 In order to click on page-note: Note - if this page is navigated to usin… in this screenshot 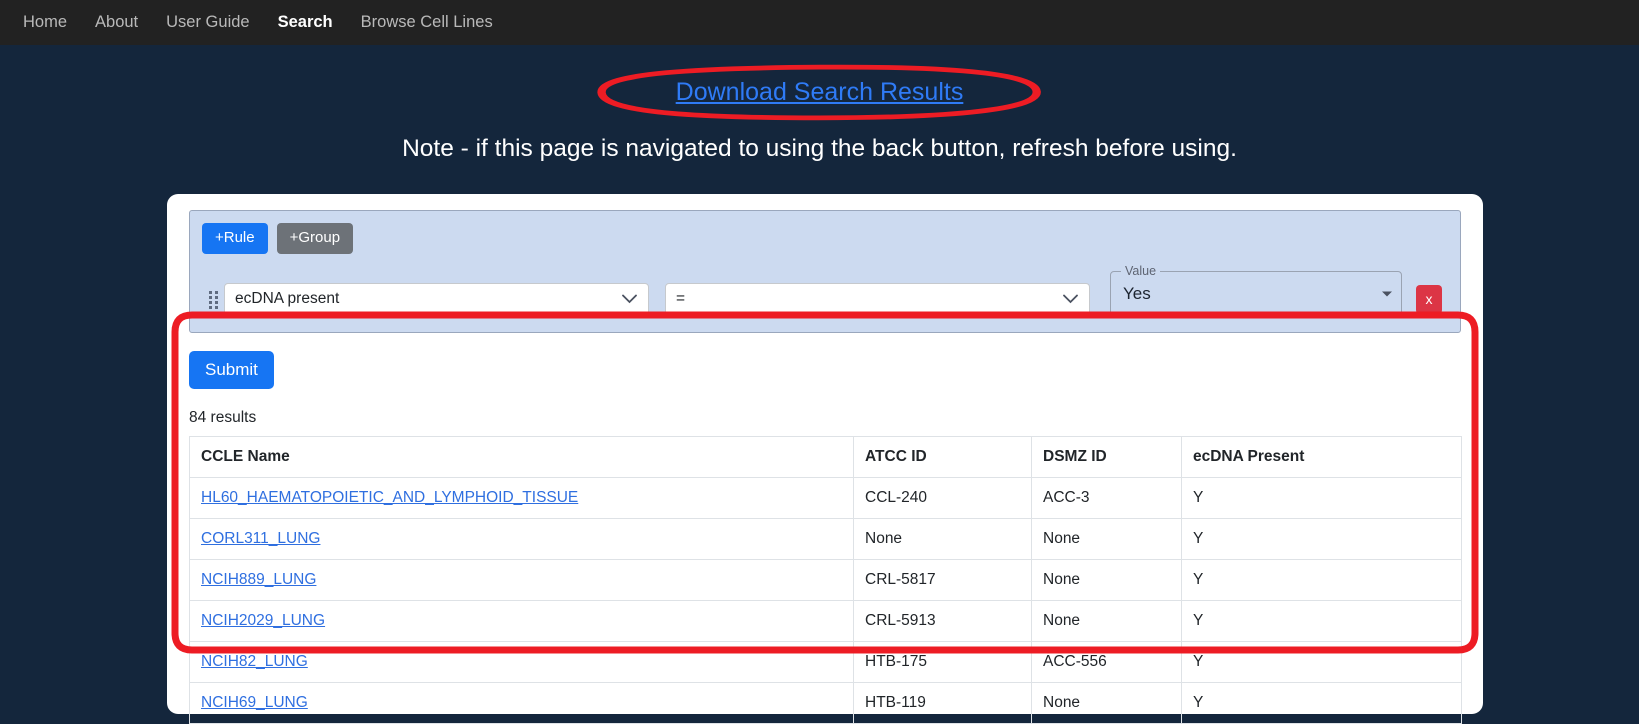, I will do `click(819, 148)`.